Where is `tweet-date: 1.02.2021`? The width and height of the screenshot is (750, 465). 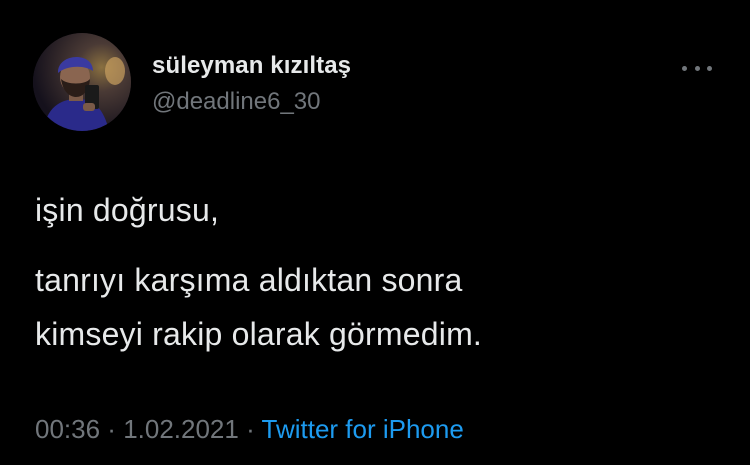 tweet-date: 1.02.2021 is located at coordinates (181, 429).